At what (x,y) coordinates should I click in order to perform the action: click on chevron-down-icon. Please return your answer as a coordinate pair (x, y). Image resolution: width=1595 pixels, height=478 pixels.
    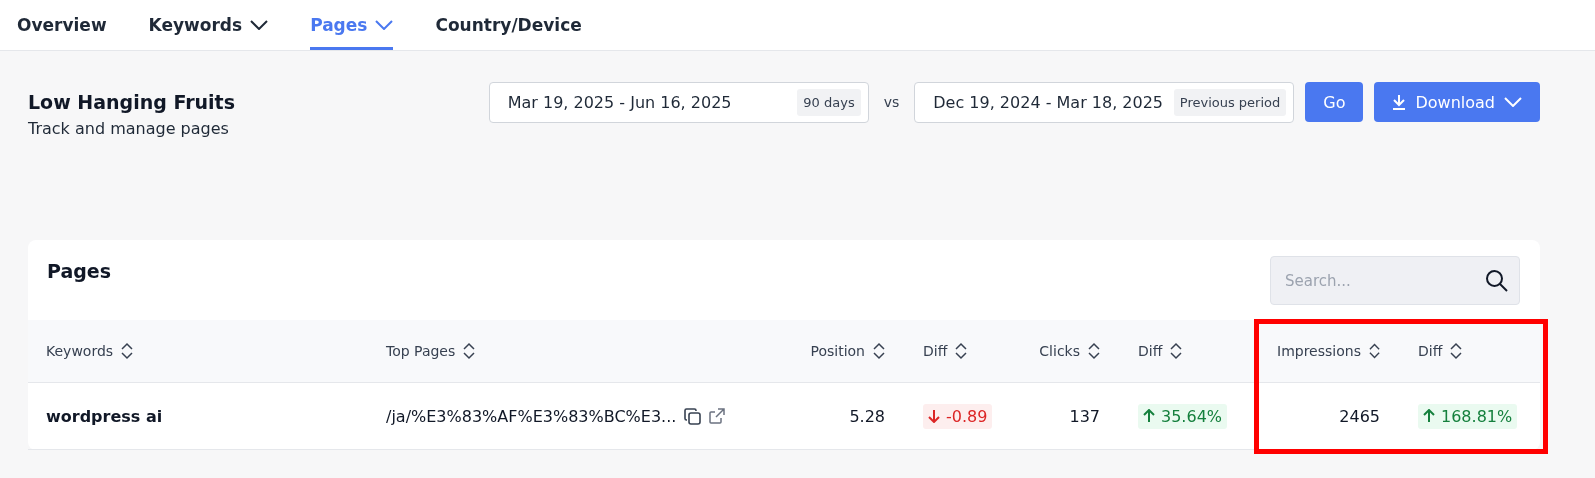
    Looking at the image, I should click on (1513, 102).